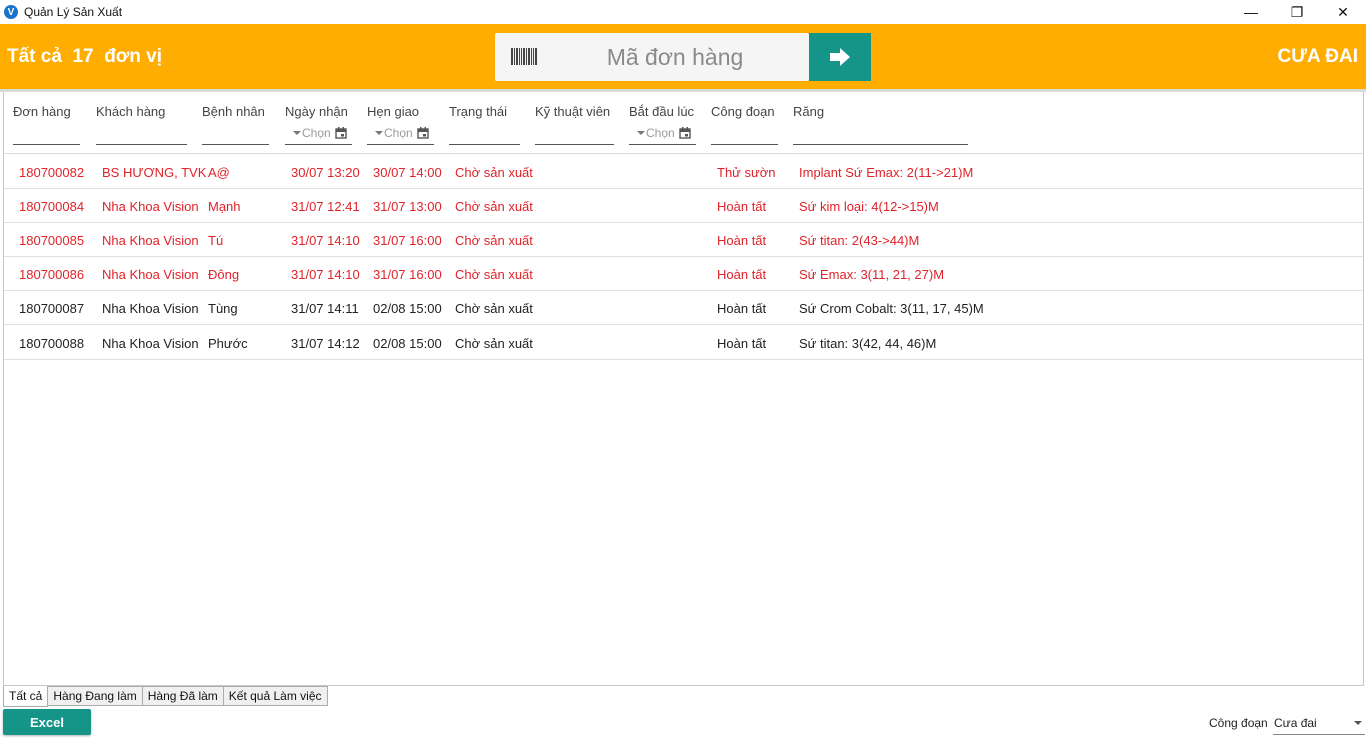 This screenshot has width=1366, height=738. I want to click on minimize-button: —, so click(1251, 12).